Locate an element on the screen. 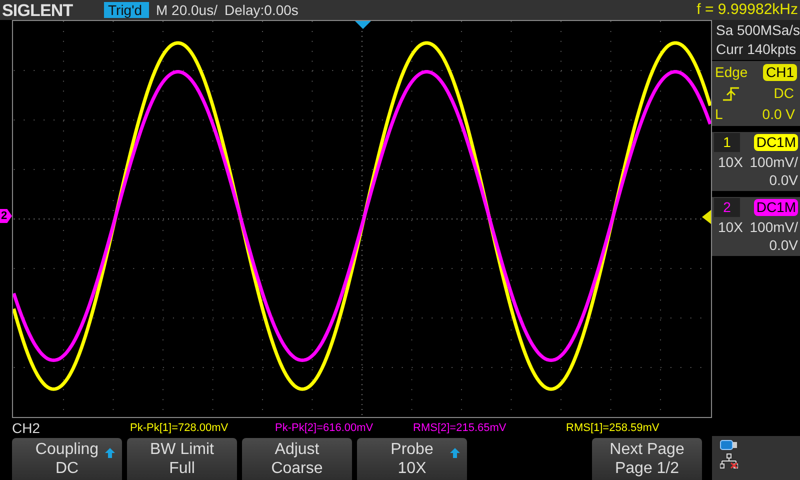  channel-number: 2 is located at coordinates (727, 207).